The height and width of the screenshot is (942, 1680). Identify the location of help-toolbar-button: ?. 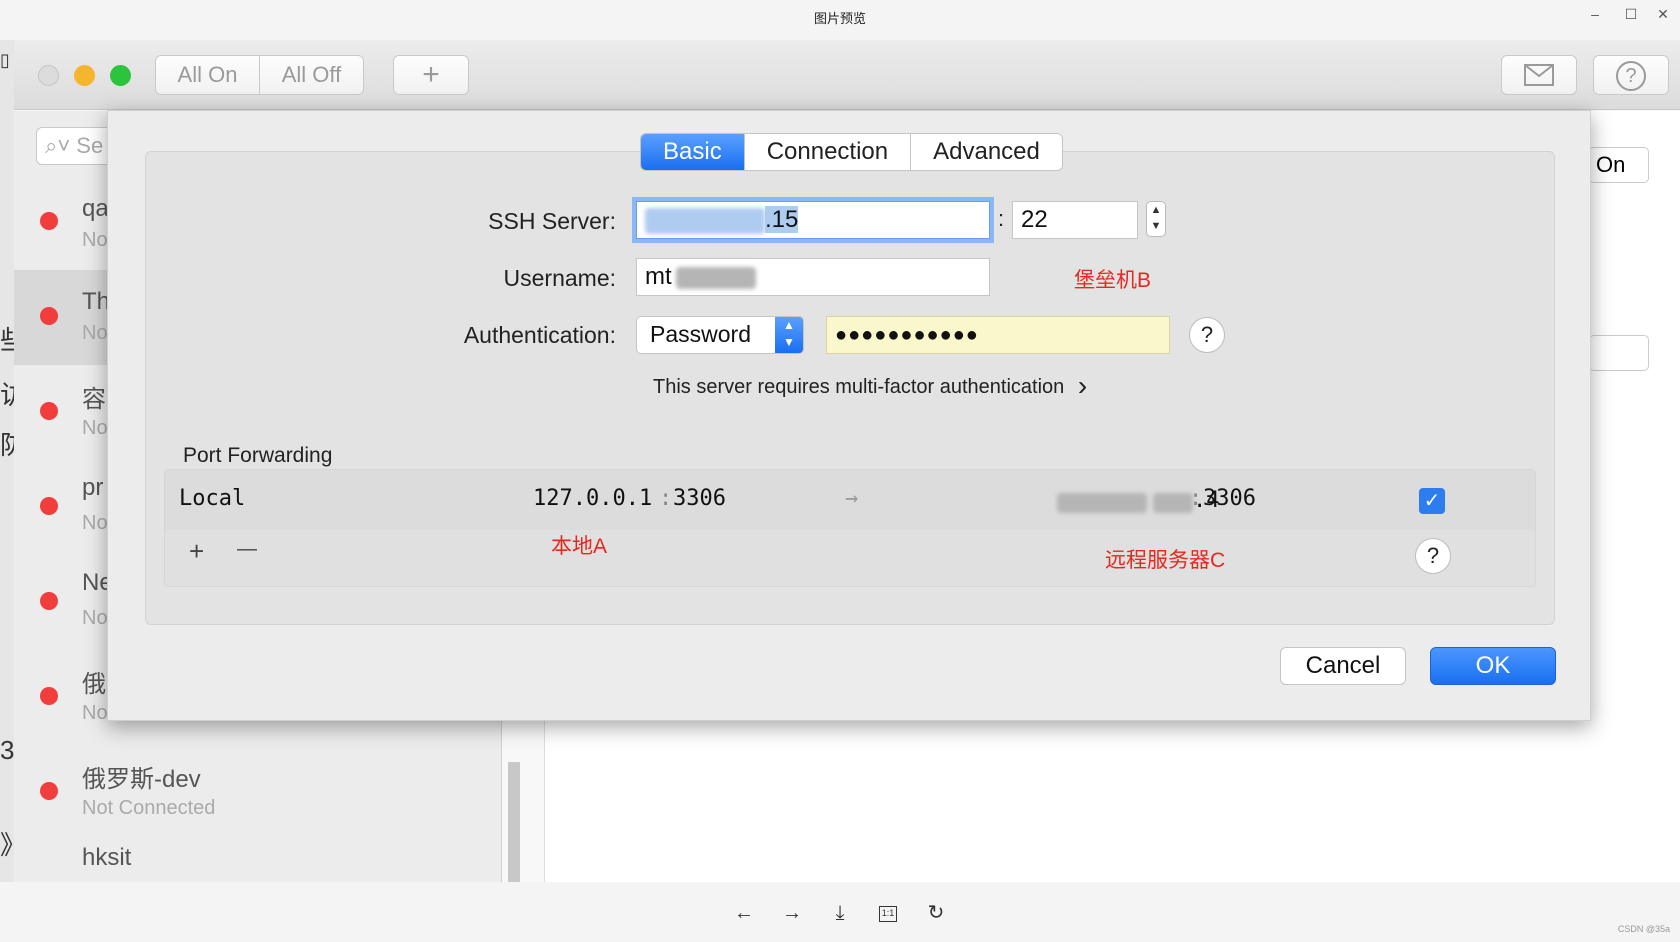
(1631, 75).